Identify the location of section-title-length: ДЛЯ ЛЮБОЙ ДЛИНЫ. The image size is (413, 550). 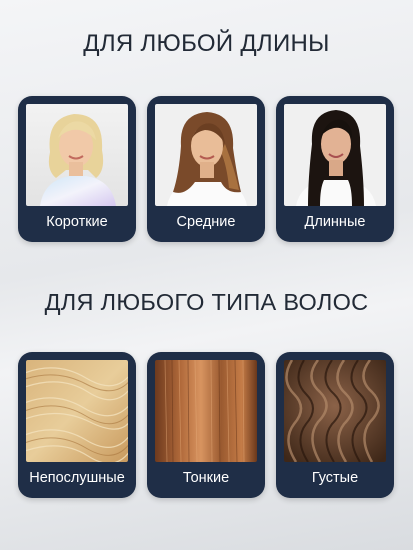
(206, 43).